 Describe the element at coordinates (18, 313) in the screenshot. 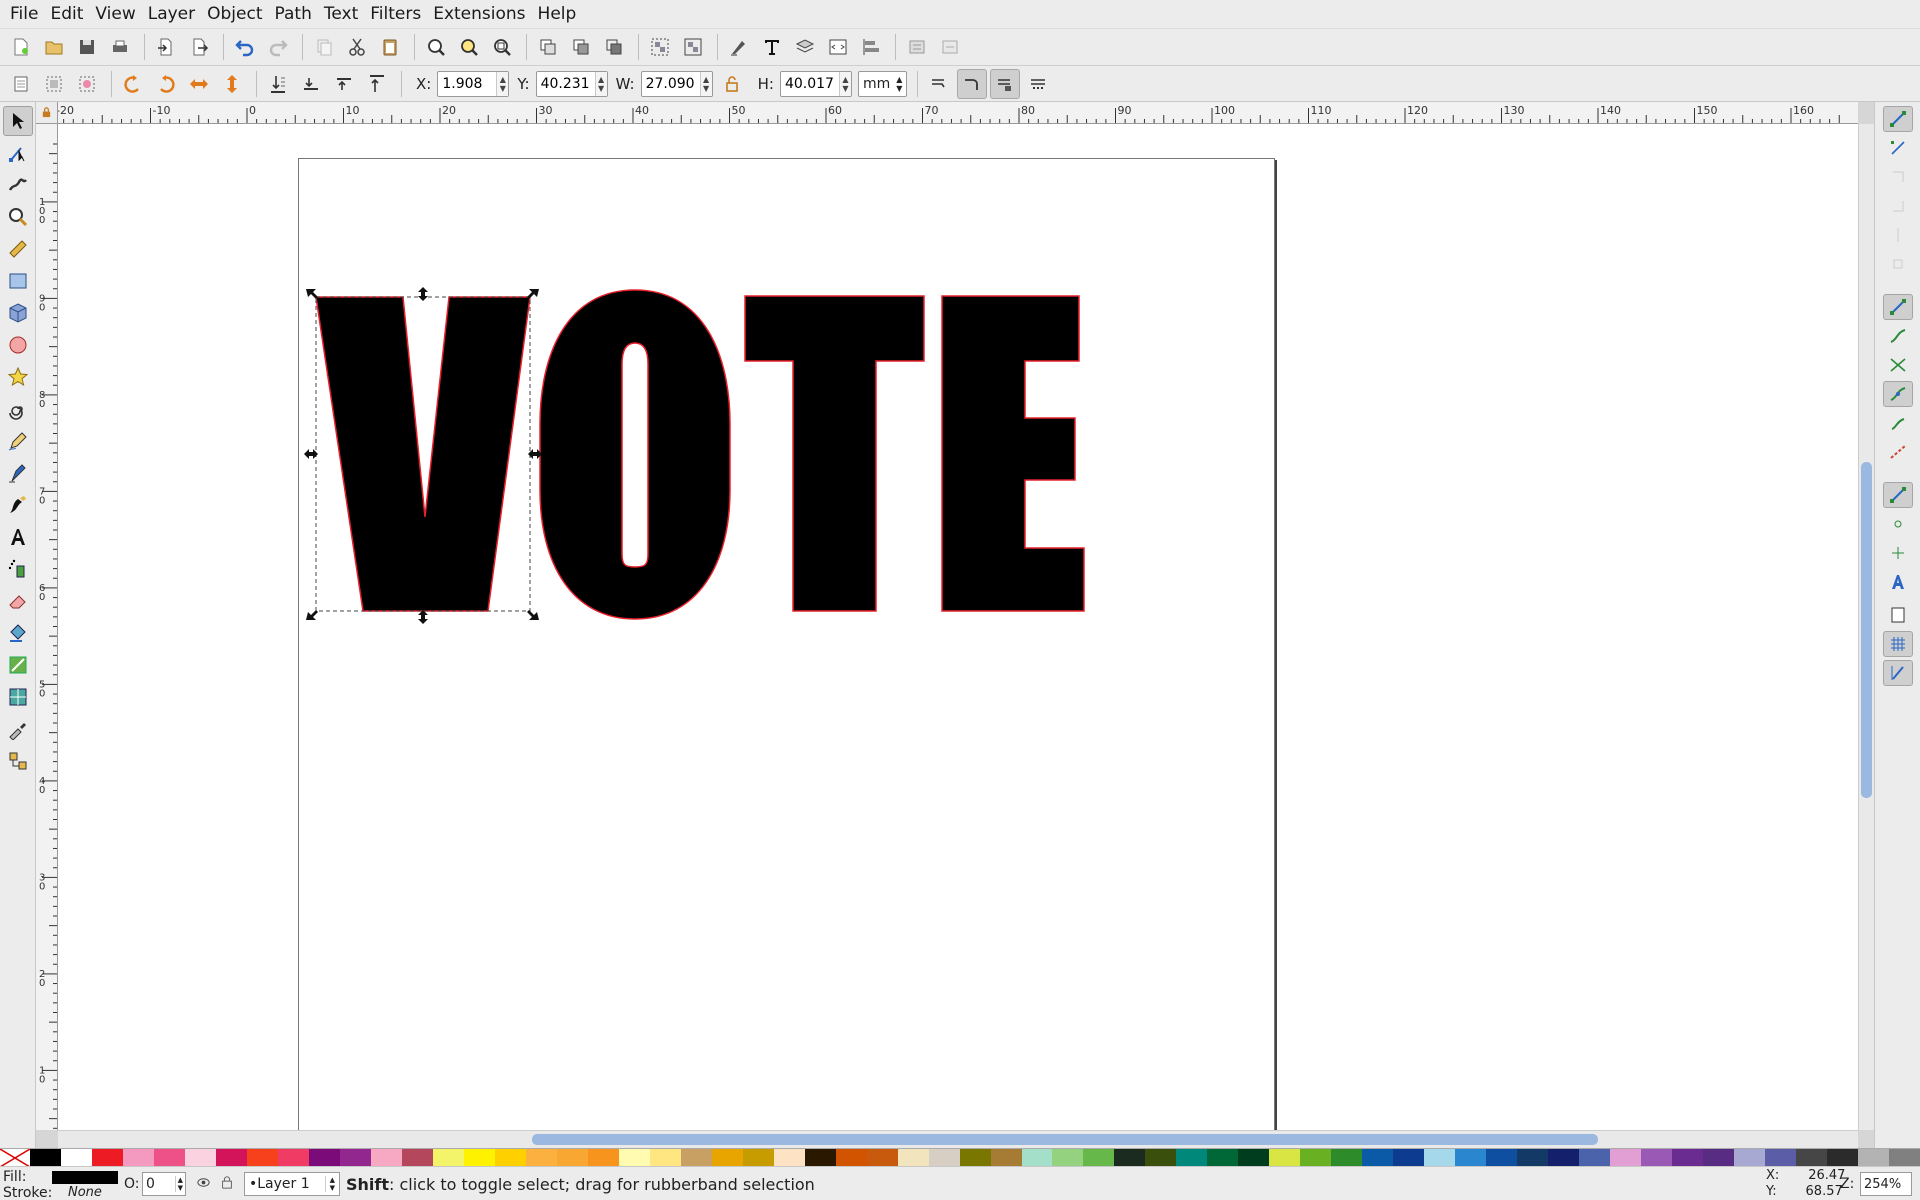

I see `3d-box-tool-icon` at that location.